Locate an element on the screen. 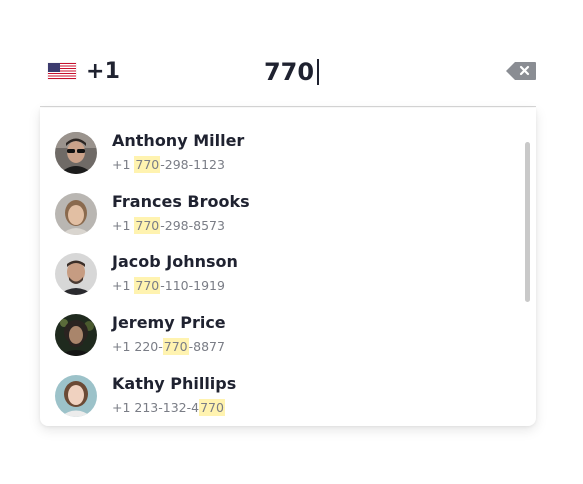 This screenshot has width=583, height=484. contact-item: Jeremy Price +1 220-770-8877 is located at coordinates (280, 332).